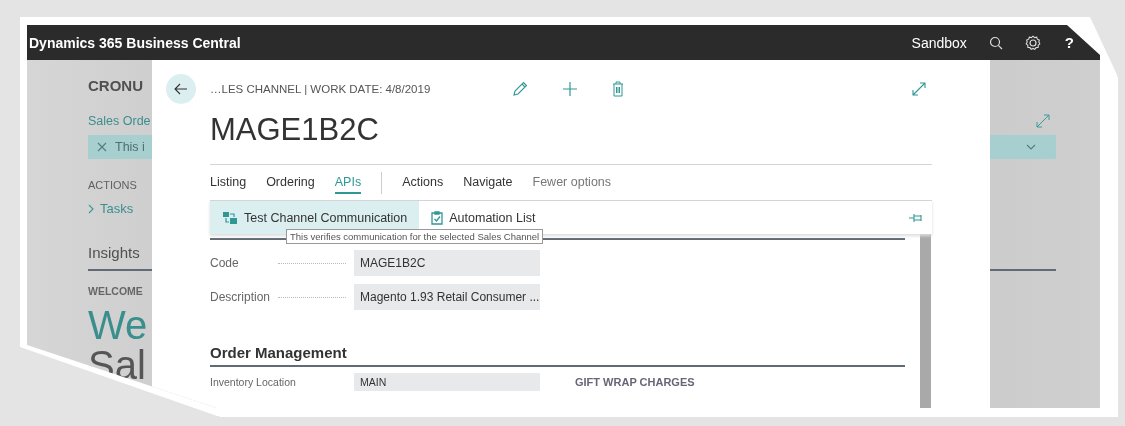 This screenshot has width=1125, height=426. Describe the element at coordinates (618, 89) in the screenshot. I see `trash-icon` at that location.